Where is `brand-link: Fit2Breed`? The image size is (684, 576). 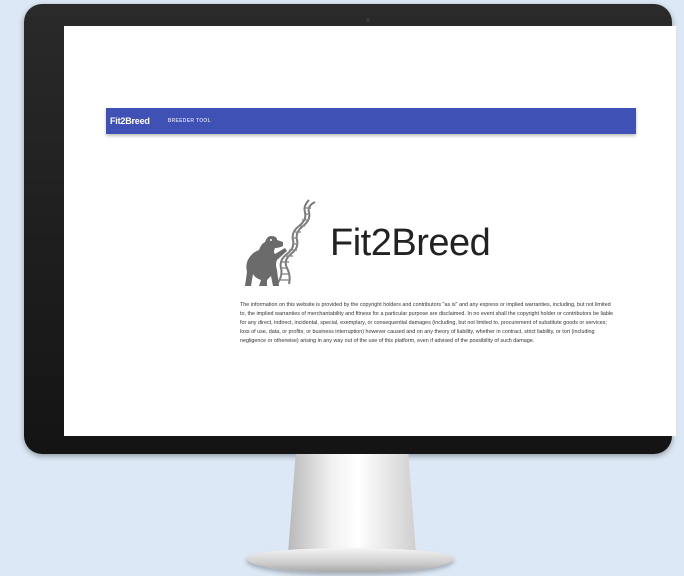 brand-link: Fit2Breed is located at coordinates (130, 121).